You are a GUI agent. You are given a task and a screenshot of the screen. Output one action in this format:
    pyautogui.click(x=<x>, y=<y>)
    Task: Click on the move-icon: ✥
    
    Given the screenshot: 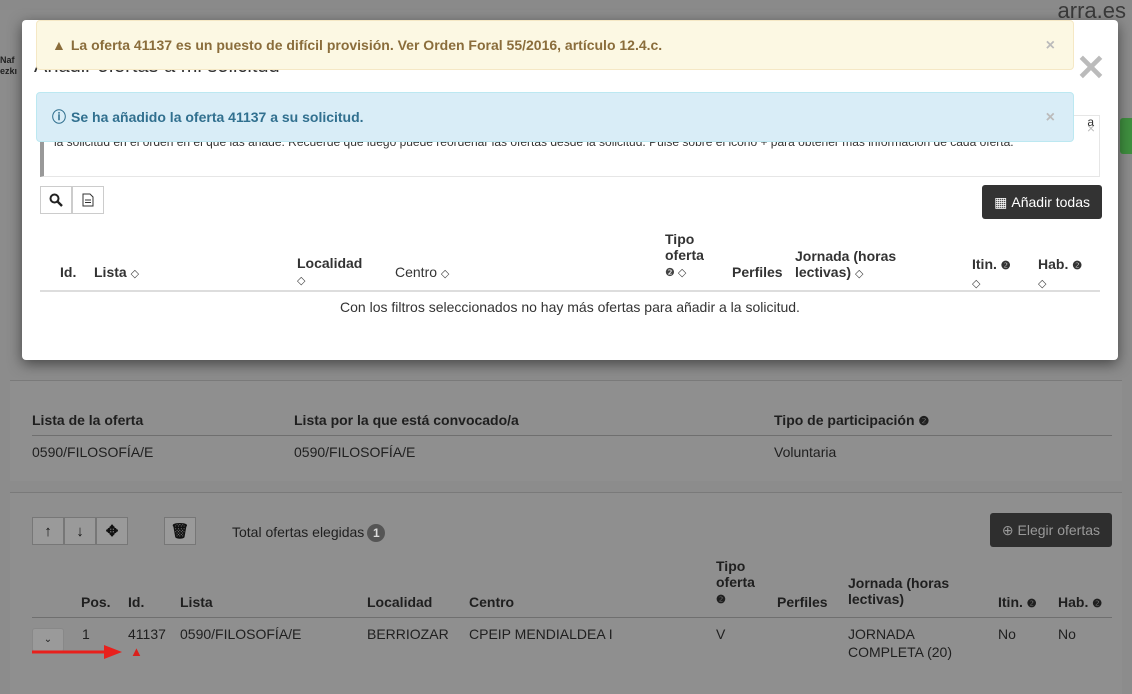 What is the action you would take?
    pyautogui.click(x=112, y=531)
    